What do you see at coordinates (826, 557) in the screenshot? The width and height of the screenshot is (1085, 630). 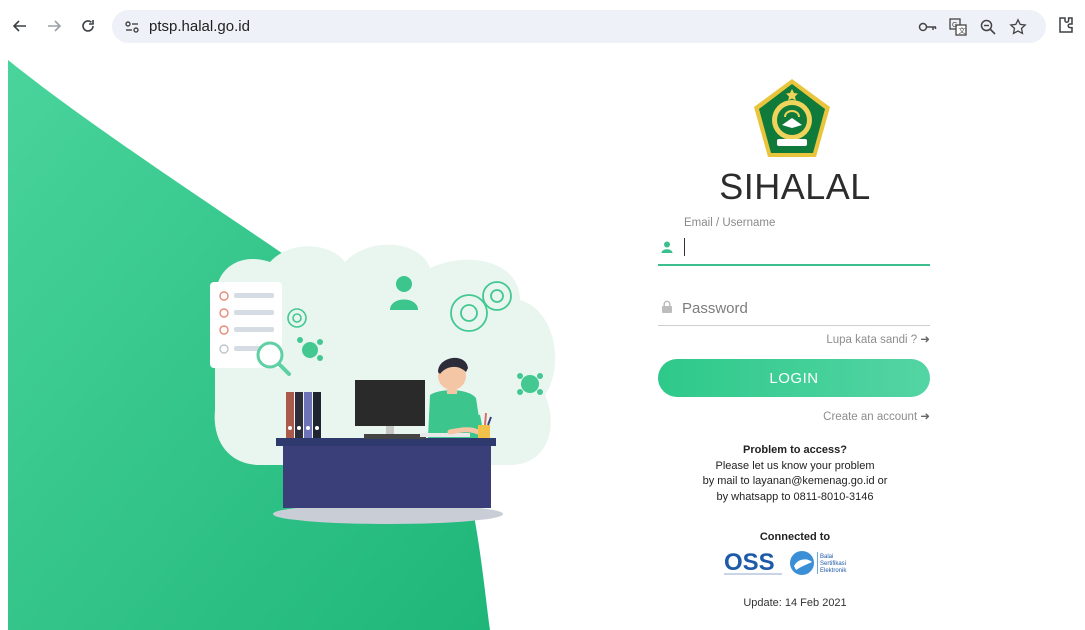 I see `svg-text: Balai` at bounding box center [826, 557].